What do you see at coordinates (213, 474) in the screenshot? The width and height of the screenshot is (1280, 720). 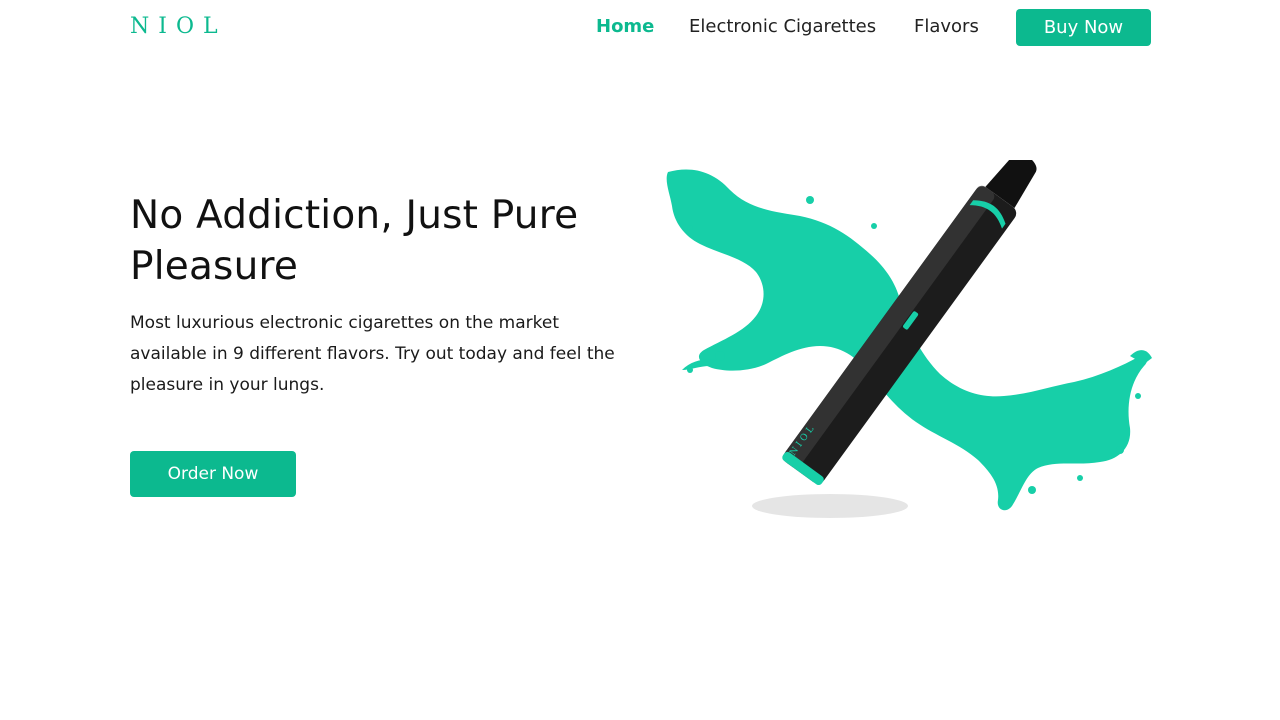 I see `order-now-button: Order Now` at bounding box center [213, 474].